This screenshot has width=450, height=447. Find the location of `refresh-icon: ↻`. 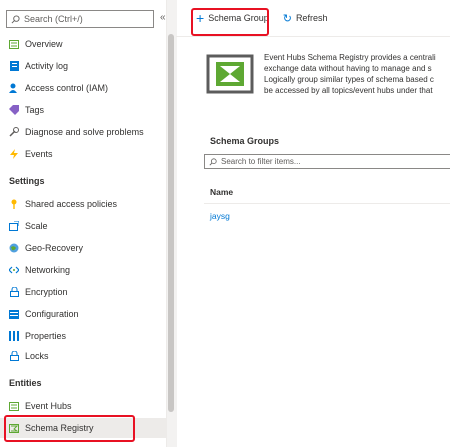

refresh-icon: ↻ is located at coordinates (287, 18).